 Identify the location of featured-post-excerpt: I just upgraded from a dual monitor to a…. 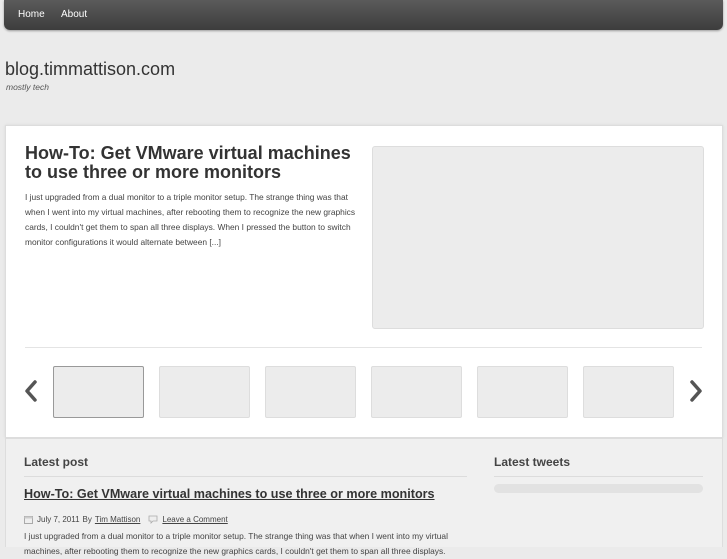
(190, 219).